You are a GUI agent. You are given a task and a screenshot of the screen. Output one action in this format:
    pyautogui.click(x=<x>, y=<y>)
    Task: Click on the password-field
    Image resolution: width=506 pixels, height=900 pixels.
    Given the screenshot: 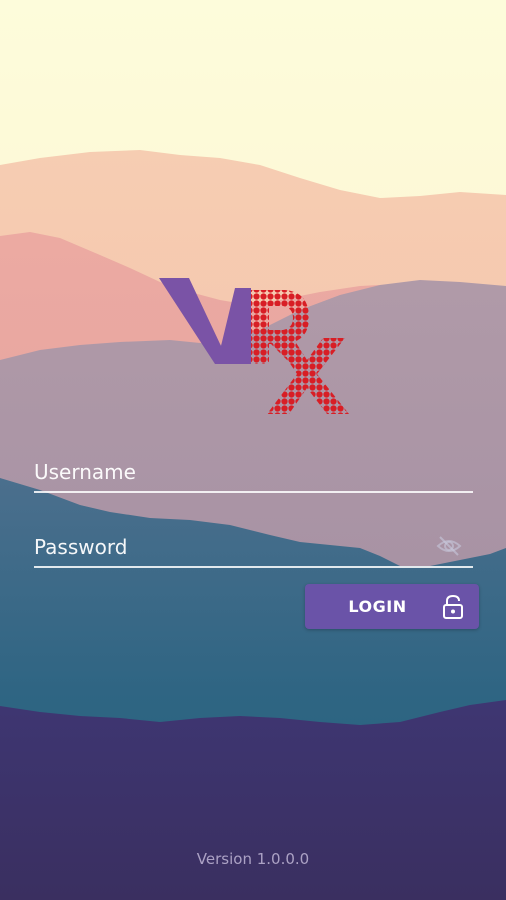 What is the action you would take?
    pyautogui.click(x=253, y=549)
    